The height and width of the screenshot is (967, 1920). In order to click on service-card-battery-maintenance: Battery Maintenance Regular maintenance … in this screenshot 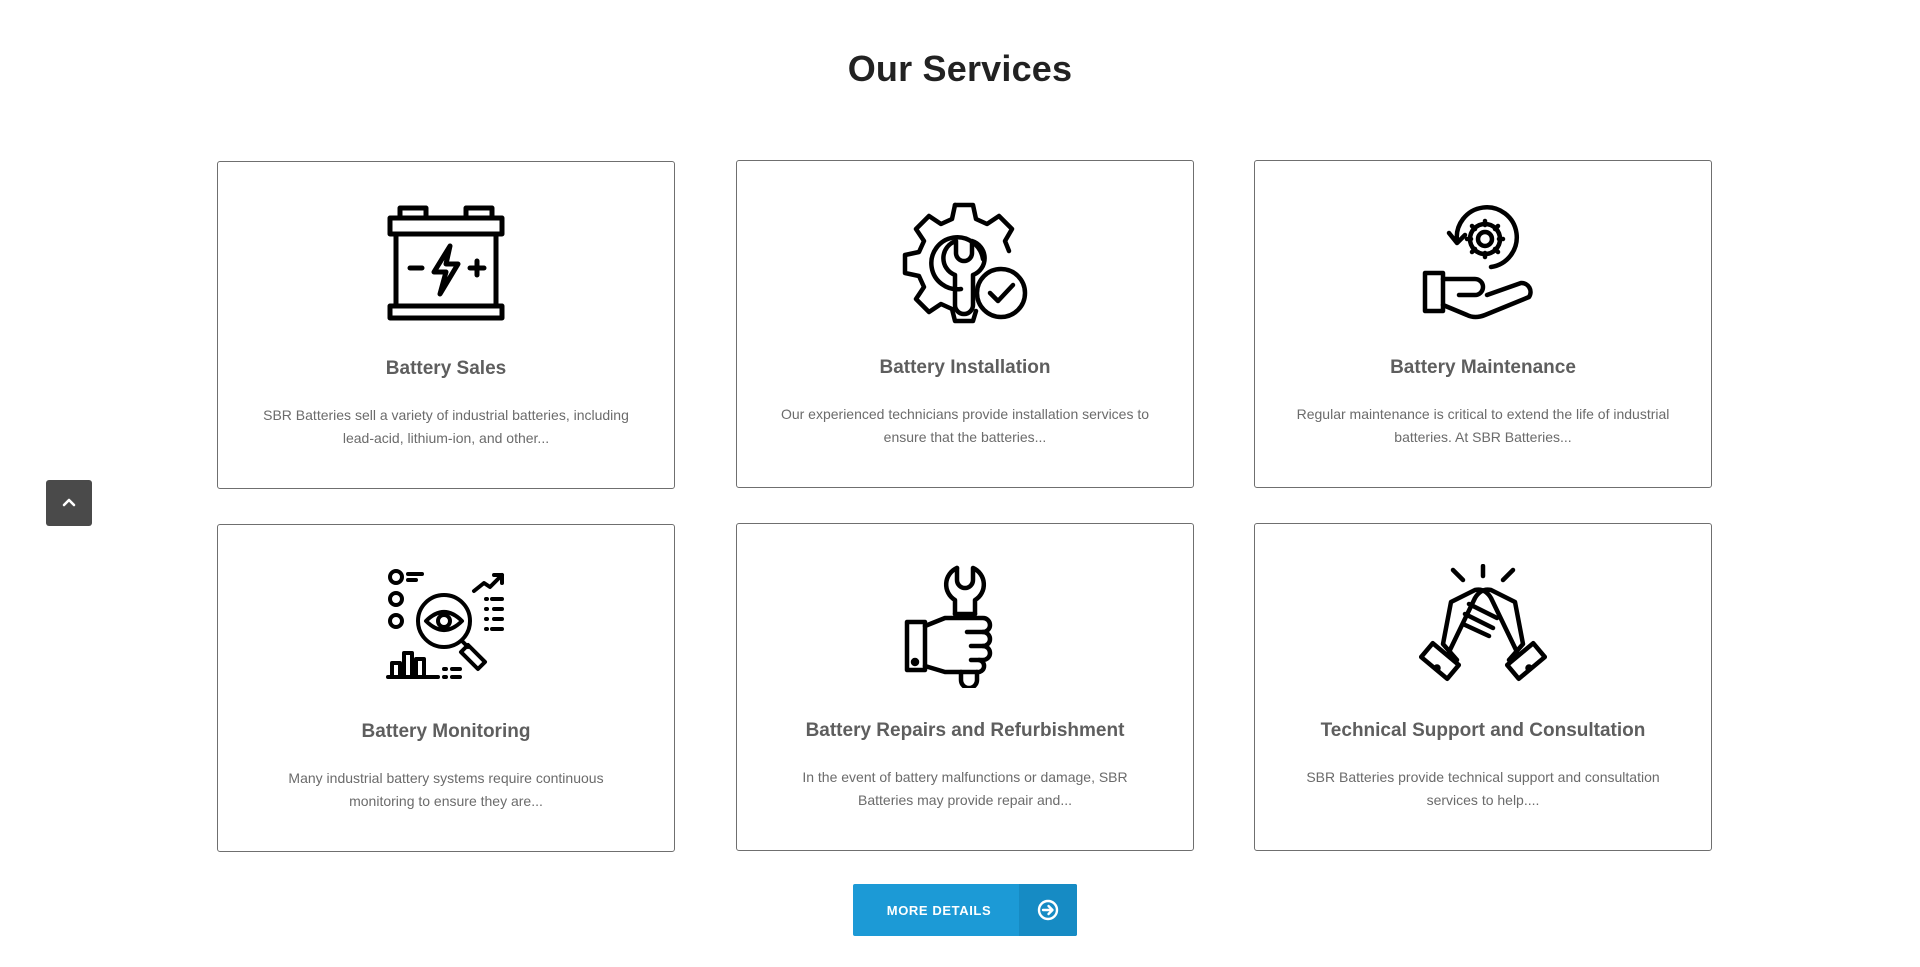, I will do `click(1483, 324)`.